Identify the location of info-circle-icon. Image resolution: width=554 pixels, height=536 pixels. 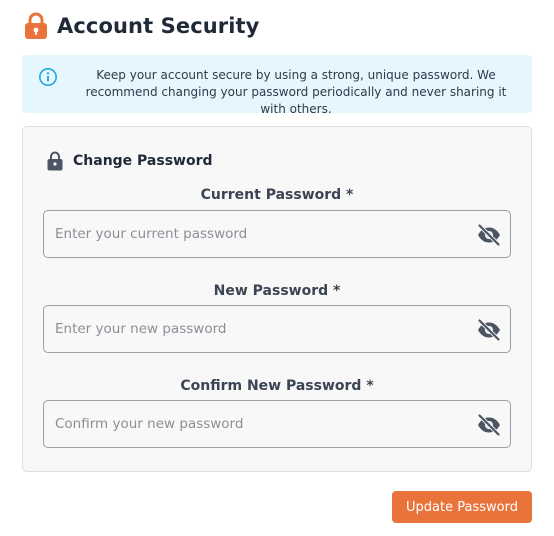
(48, 77).